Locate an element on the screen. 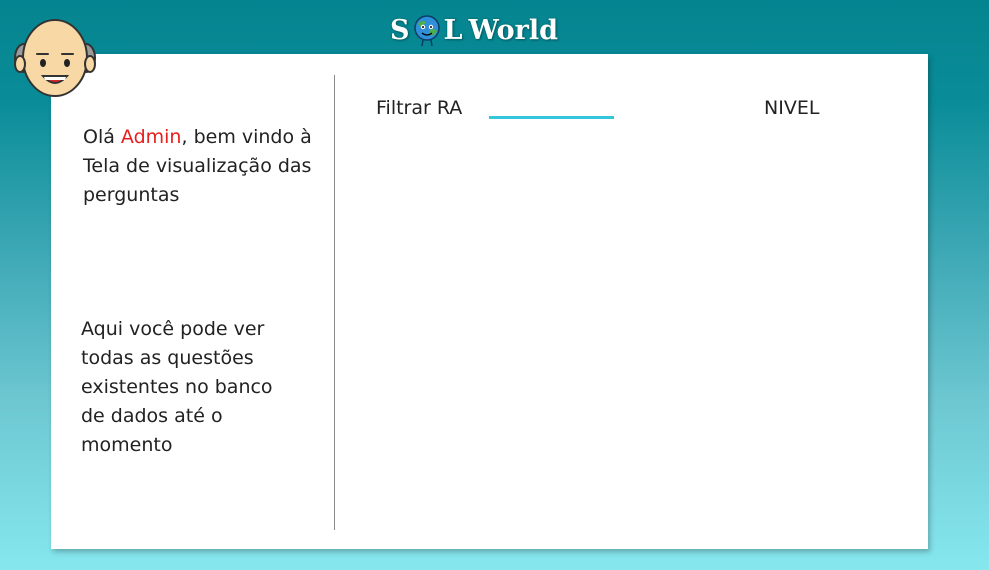 Image resolution: width=989 pixels, height=570 pixels. logo-word: World is located at coordinates (513, 30).